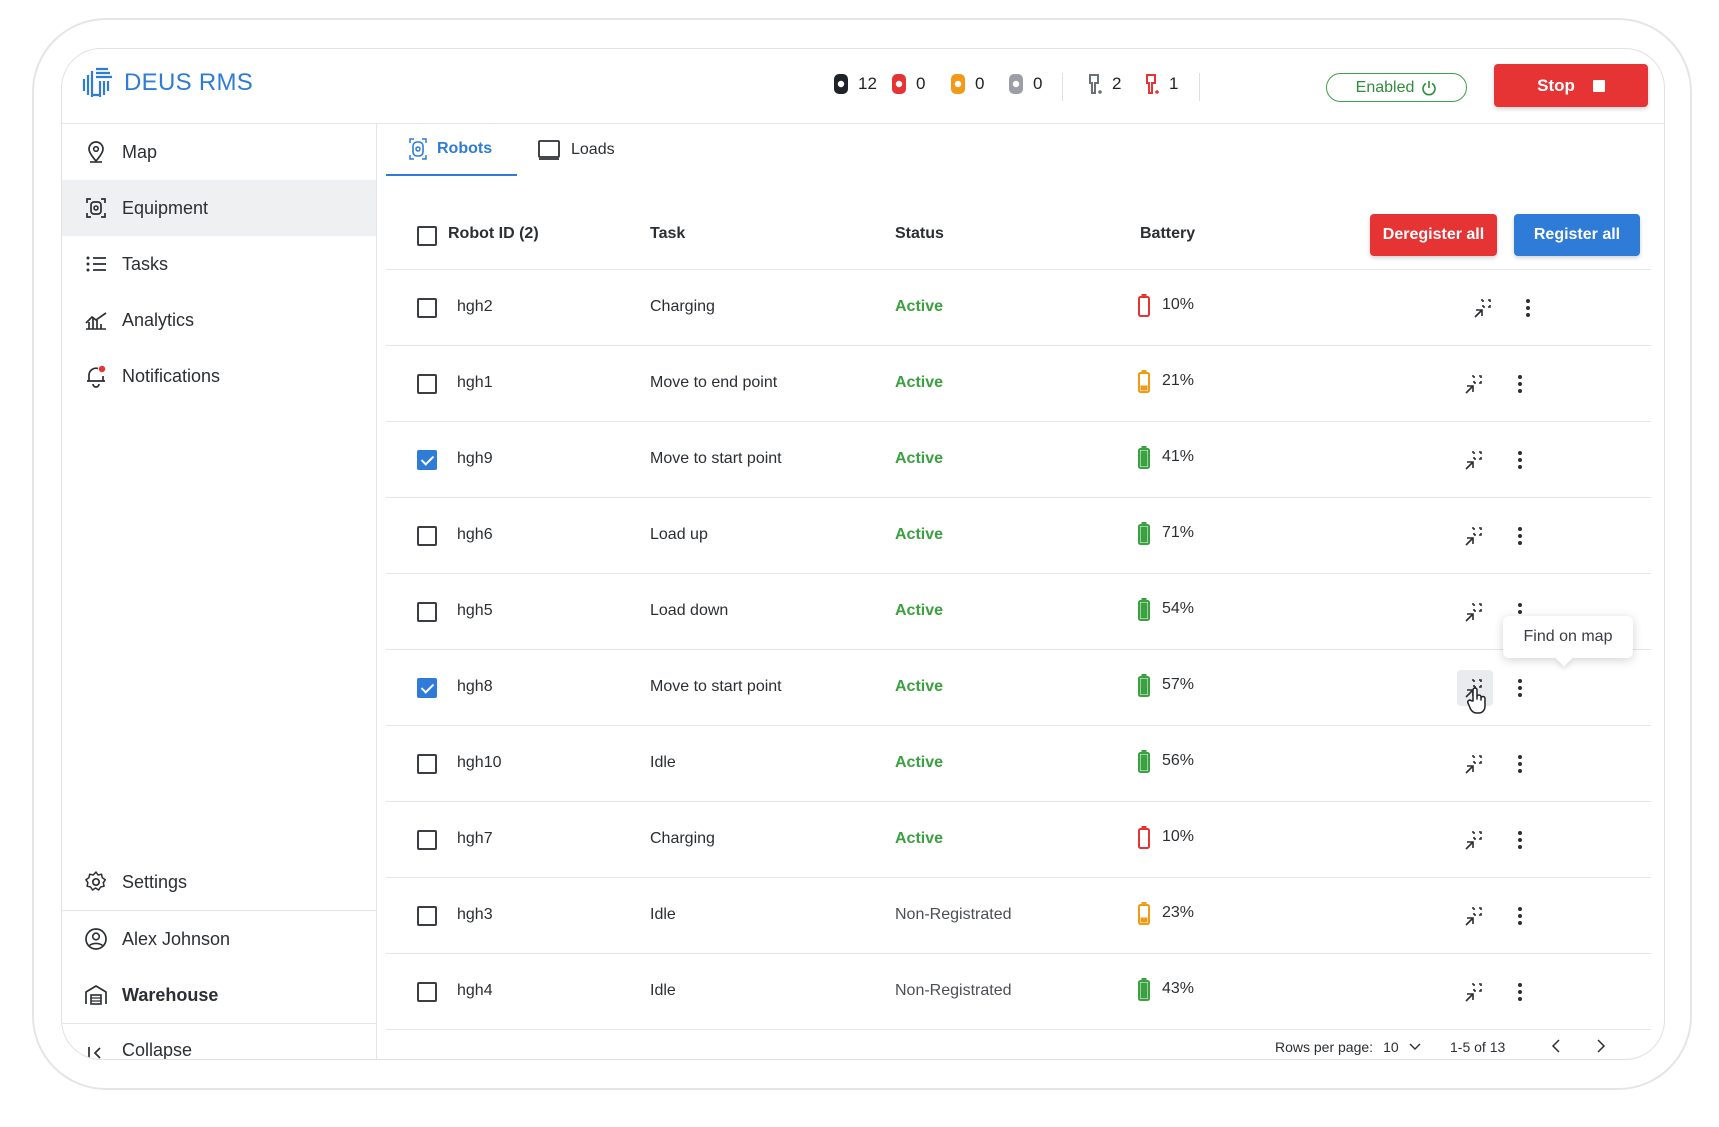 Image resolution: width=1719 pixels, height=1127 pixels. What do you see at coordinates (219, 882) in the screenshot?
I see `sidebar-item-settings: Settings` at bounding box center [219, 882].